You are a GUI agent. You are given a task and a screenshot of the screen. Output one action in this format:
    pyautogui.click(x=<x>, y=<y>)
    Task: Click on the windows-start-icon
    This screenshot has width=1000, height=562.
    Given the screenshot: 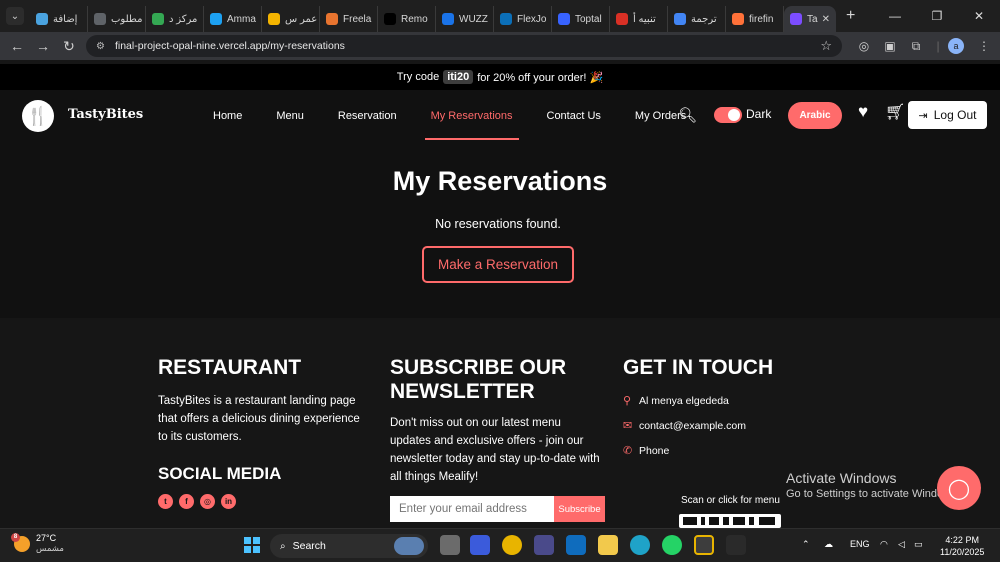 What is the action you would take?
    pyautogui.click(x=252, y=545)
    